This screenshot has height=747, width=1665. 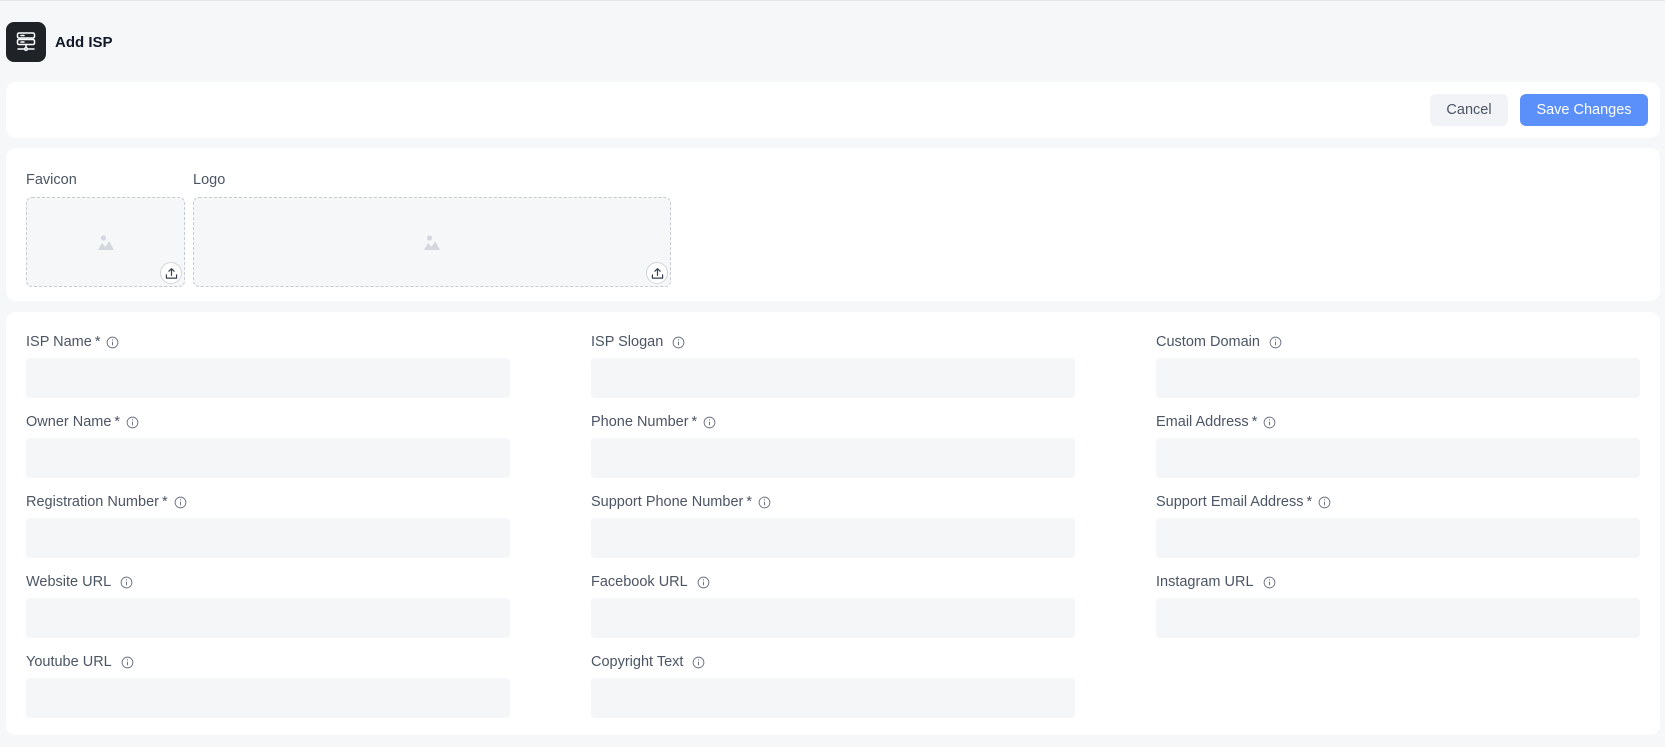 I want to click on field-support-email-address: Support Email Address *, so click(x=1398, y=525).